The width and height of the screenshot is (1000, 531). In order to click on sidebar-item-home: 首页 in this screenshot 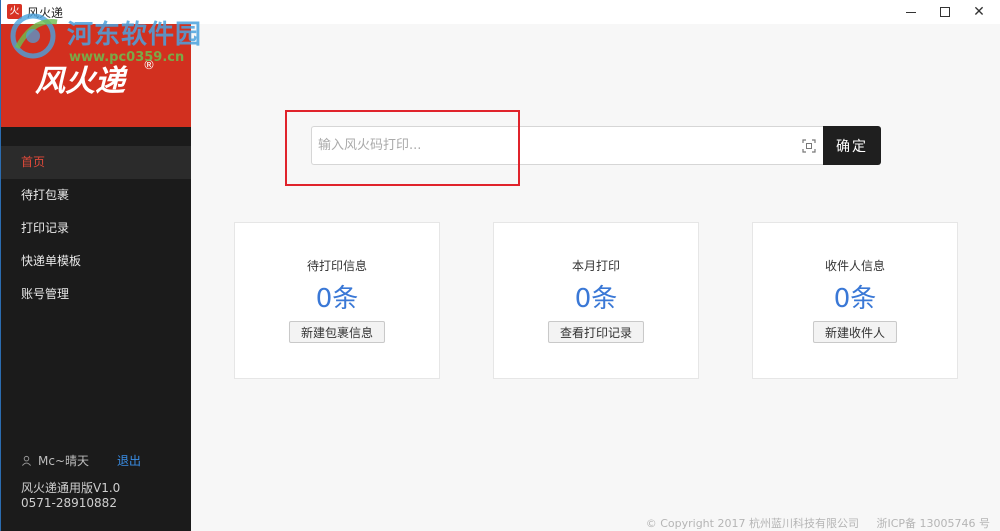, I will do `click(96, 162)`.